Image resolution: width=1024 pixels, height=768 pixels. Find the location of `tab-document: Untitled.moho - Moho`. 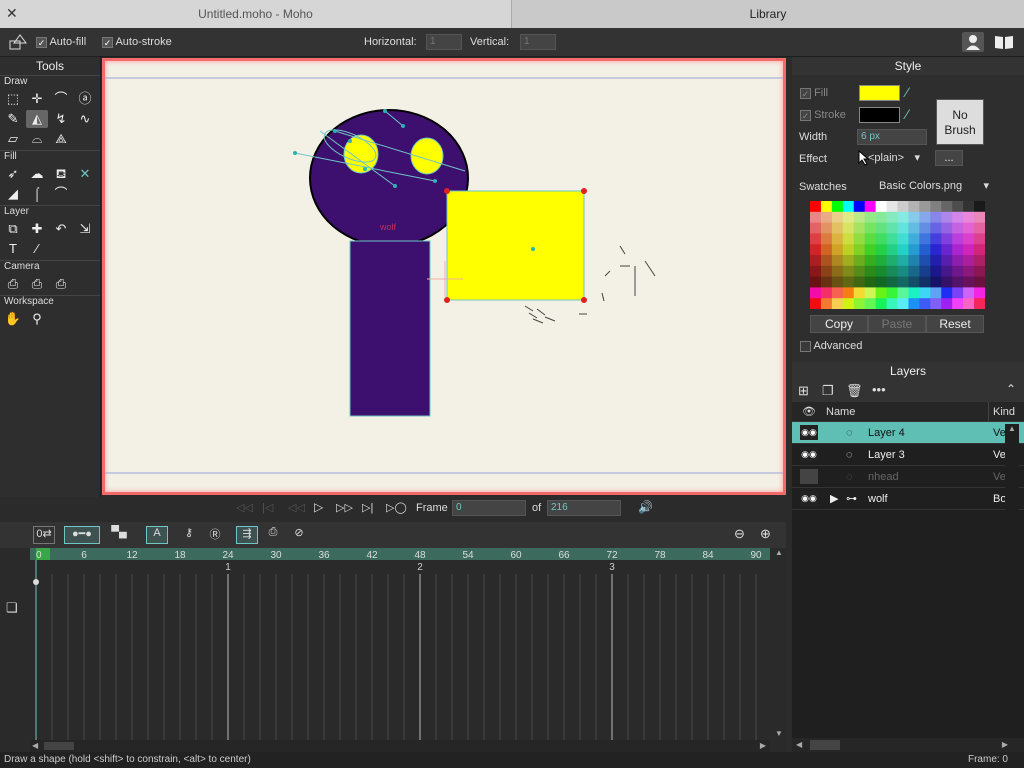

tab-document: Untitled.moho - Moho is located at coordinates (255, 14).